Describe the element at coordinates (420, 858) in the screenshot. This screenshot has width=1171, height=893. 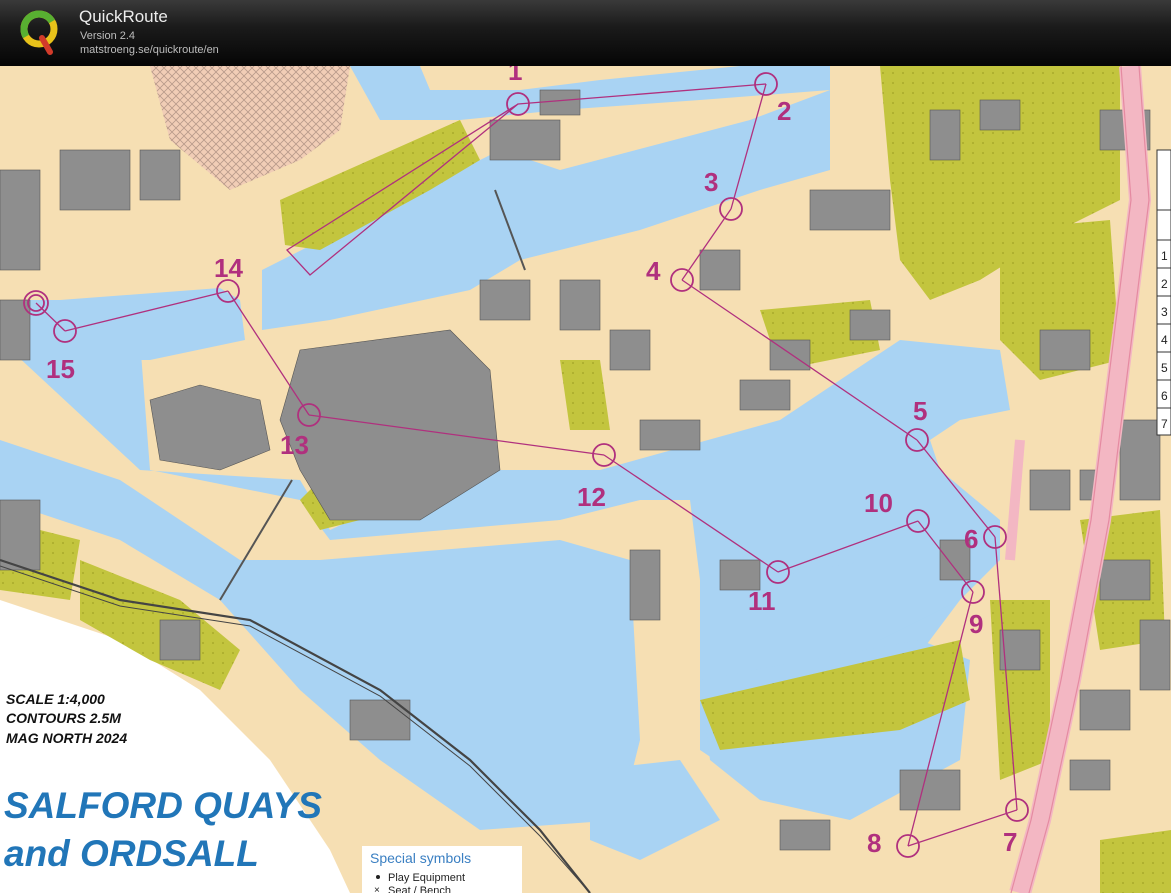
I see `legend-heading: Special symbols` at that location.